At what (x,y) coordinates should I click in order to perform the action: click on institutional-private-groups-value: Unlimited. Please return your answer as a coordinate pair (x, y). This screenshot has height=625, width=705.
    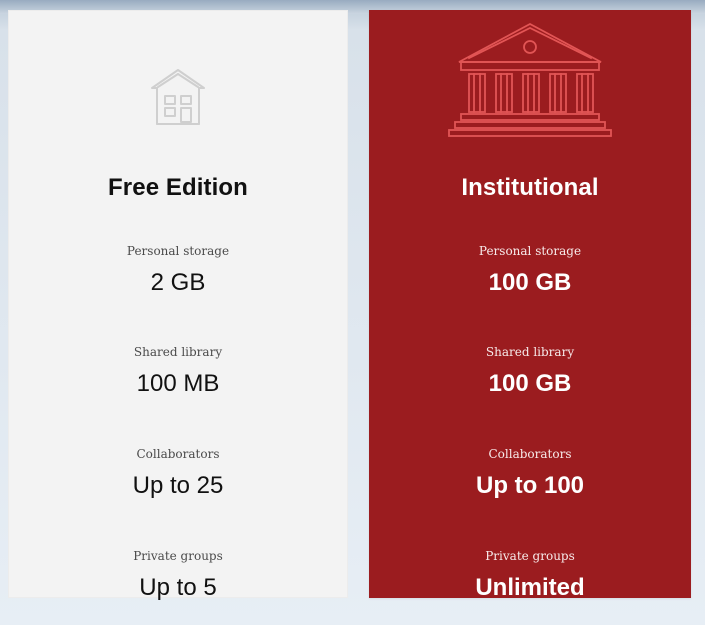
    Looking at the image, I should click on (530, 587).